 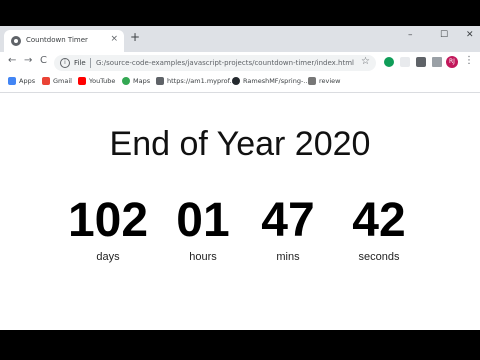 I want to click on countdown-hours: 01 hours, so click(x=203, y=228).